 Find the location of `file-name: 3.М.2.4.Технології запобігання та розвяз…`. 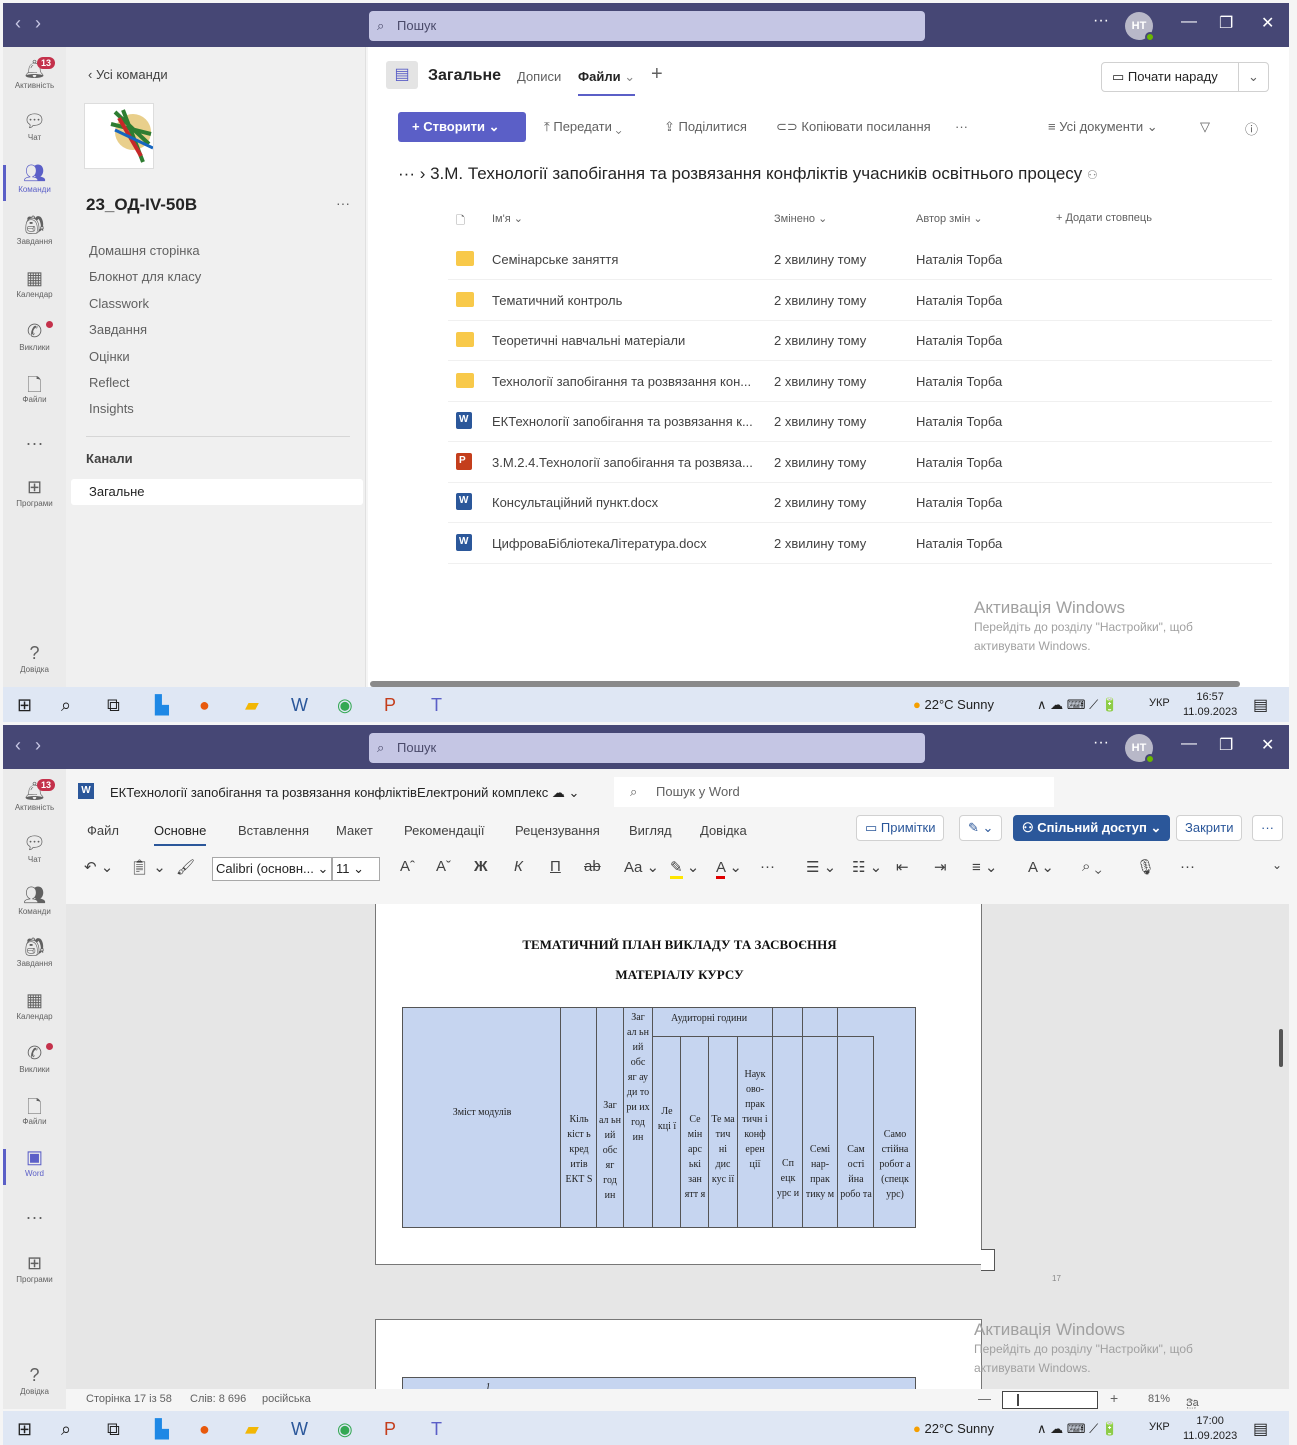

file-name: 3.М.2.4.Технології запобігання та розвяз… is located at coordinates (622, 462).